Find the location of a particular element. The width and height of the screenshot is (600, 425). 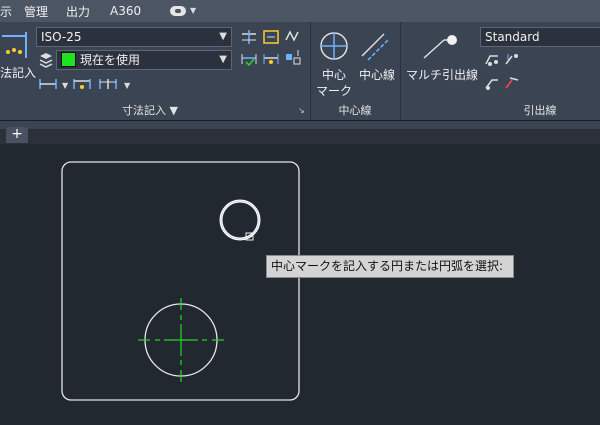

center-mark-label-1: 中心 is located at coordinates (334, 74).